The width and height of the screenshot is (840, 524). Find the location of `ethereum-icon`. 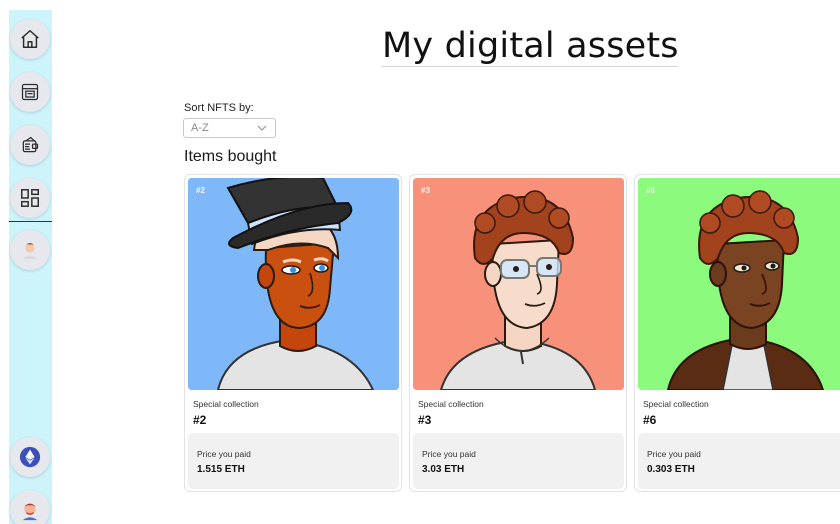

ethereum-icon is located at coordinates (30, 457).